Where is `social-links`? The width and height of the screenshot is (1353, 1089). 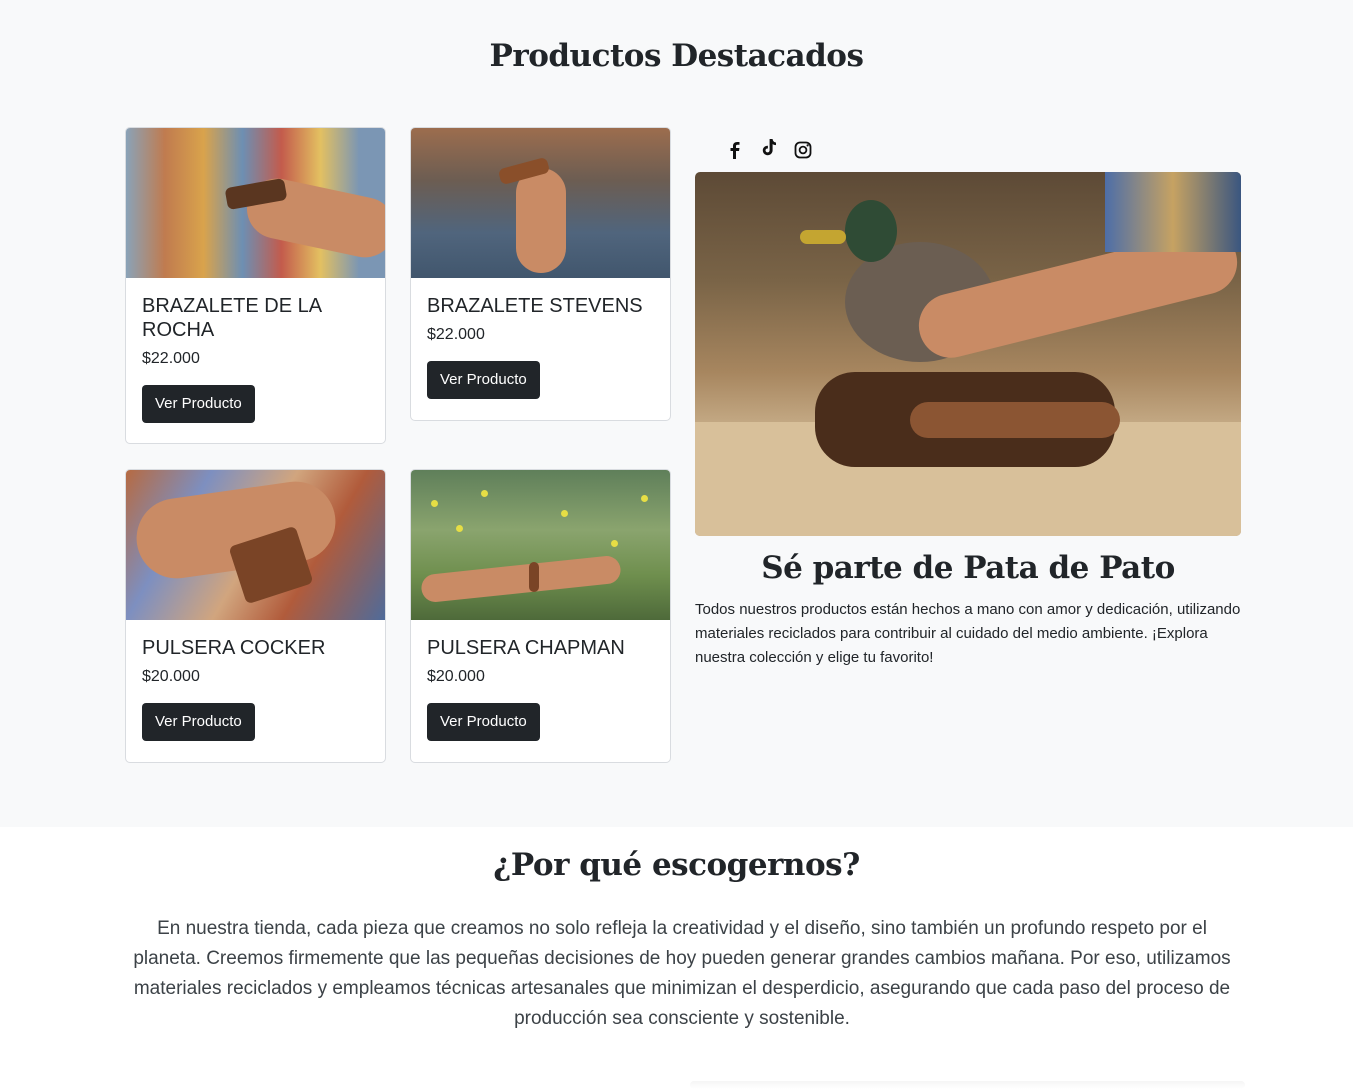 social-links is located at coordinates (769, 150).